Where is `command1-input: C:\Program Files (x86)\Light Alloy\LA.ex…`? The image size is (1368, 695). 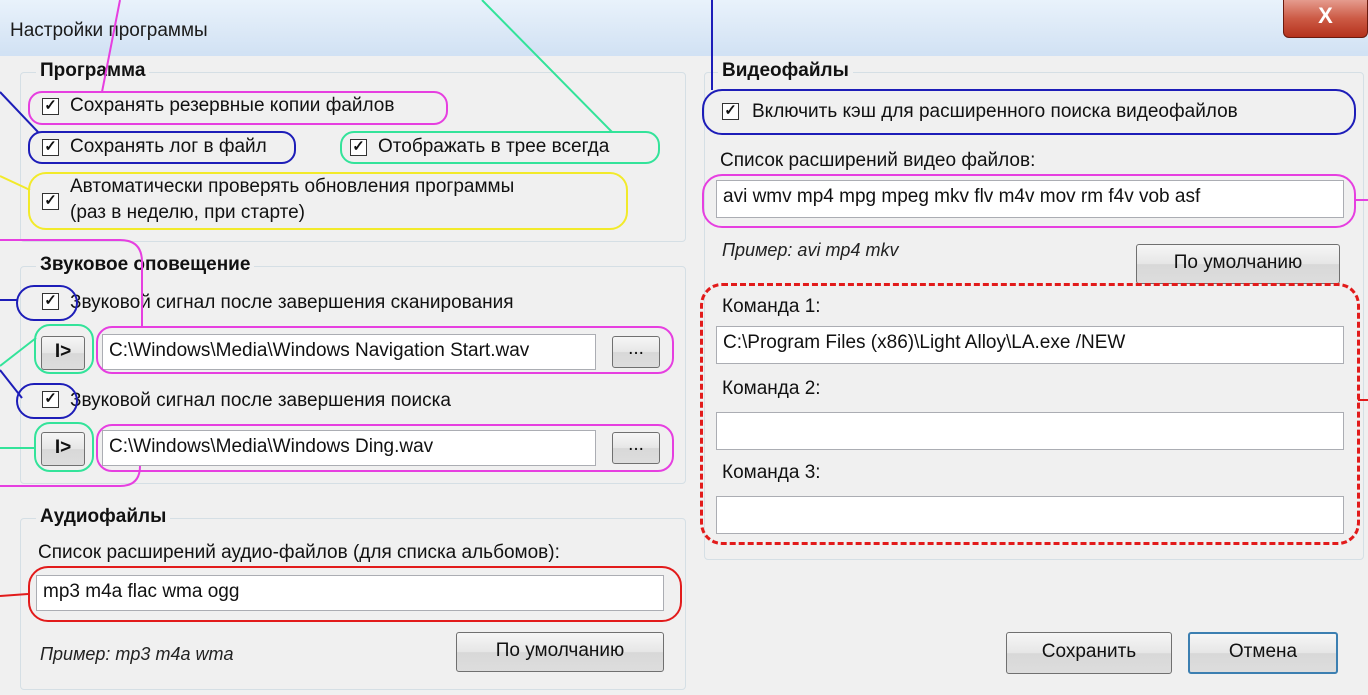 command1-input: C:\Program Files (x86)\Light Alloy\LA.ex… is located at coordinates (1030, 345).